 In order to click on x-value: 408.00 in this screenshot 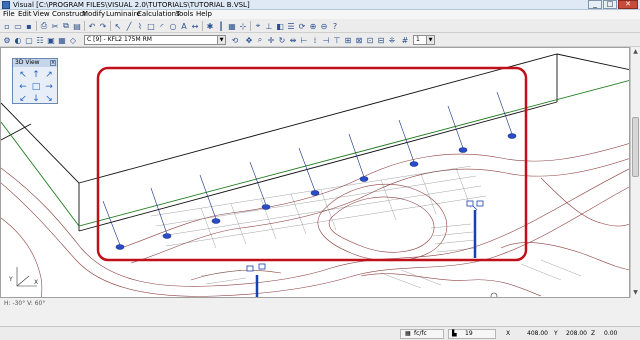, I will do `click(537, 333)`.